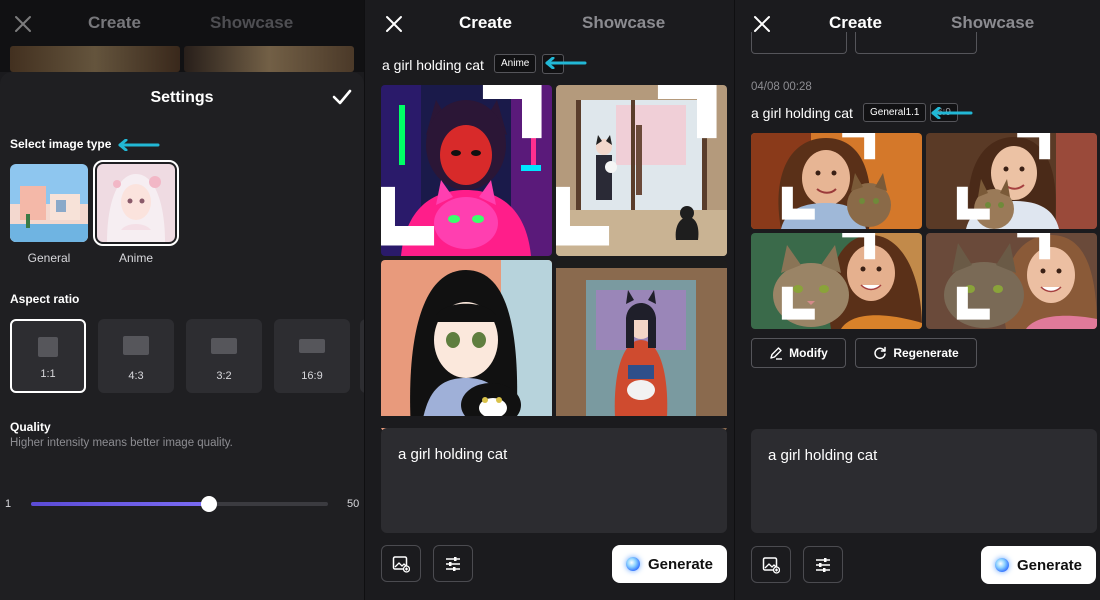 The height and width of the screenshot is (600, 1100). I want to click on quality-slider, so click(179, 504).